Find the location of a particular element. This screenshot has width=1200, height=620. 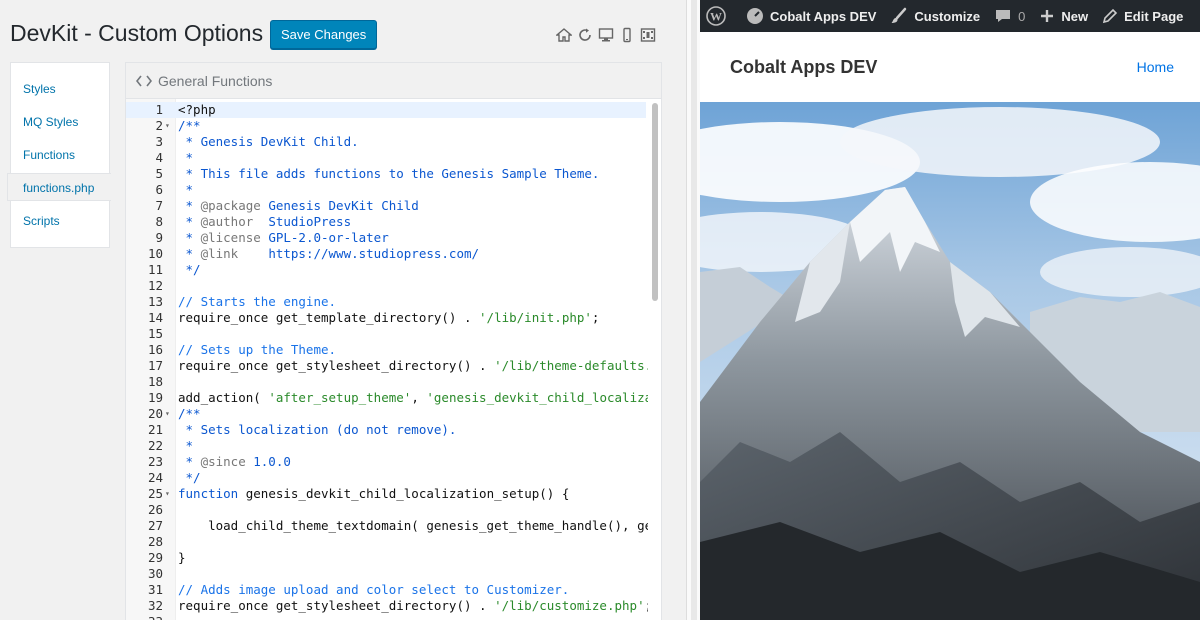

home-icon is located at coordinates (564, 35).